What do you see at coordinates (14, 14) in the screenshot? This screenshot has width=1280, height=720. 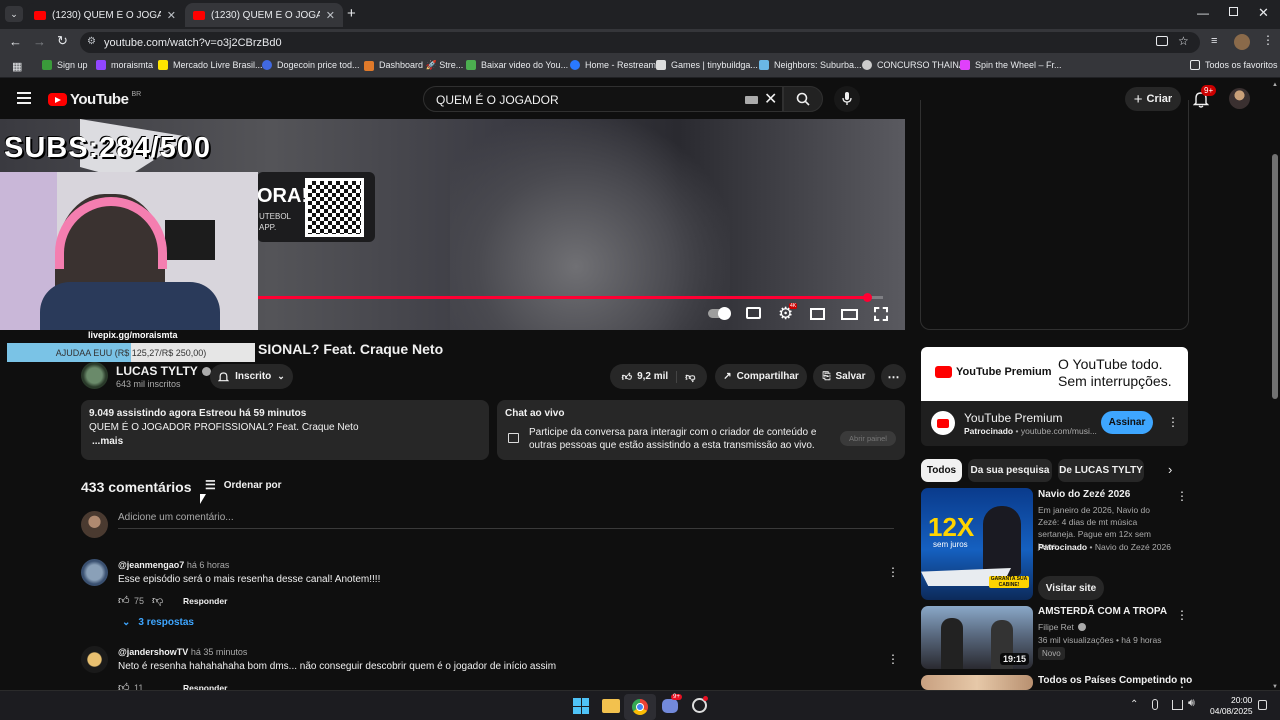 I see `tab-list-button: ⌄` at bounding box center [14, 14].